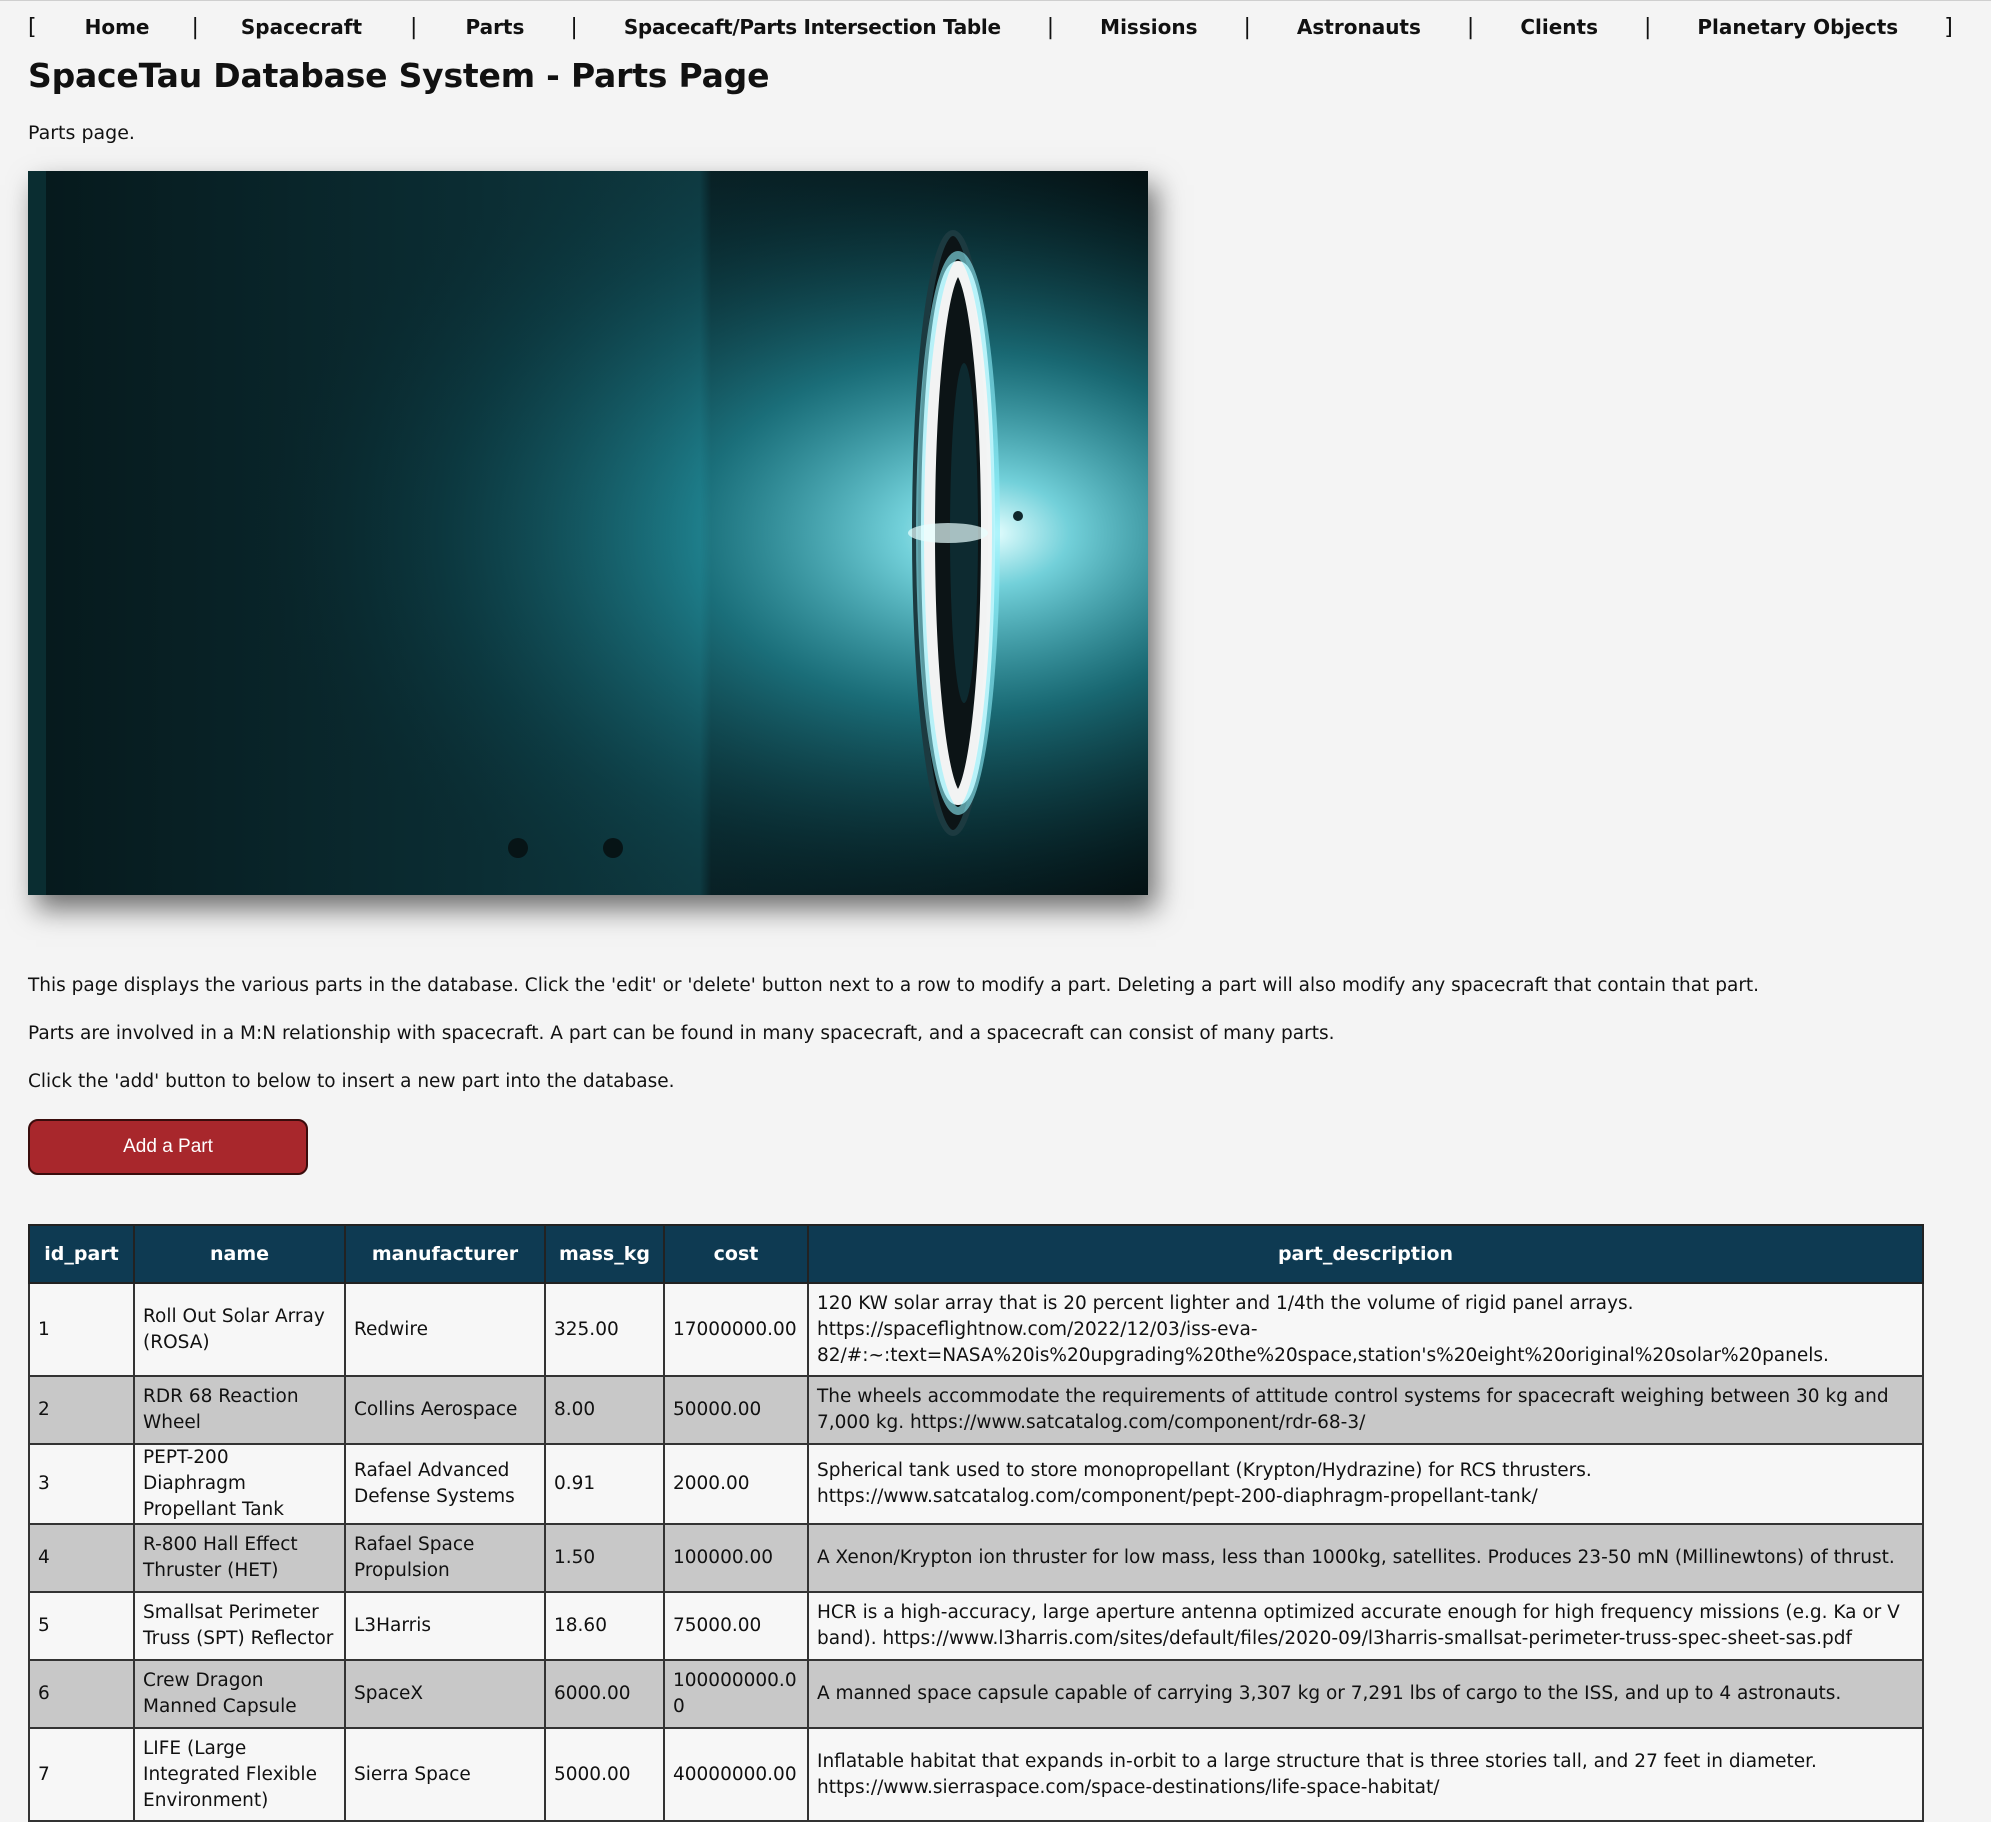 The width and height of the screenshot is (1991, 1822). I want to click on nav-missions-link: Missions, so click(1148, 27).